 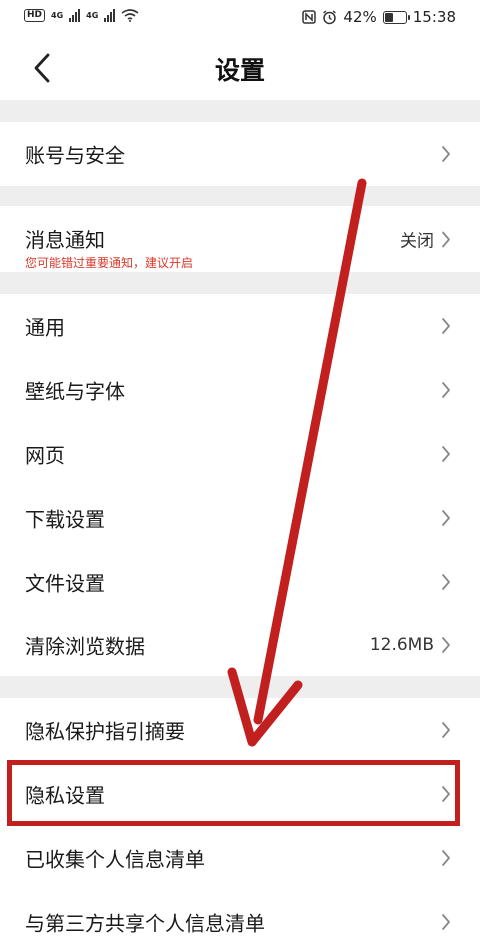 What do you see at coordinates (130, 15) in the screenshot?
I see `wifi-icon` at bounding box center [130, 15].